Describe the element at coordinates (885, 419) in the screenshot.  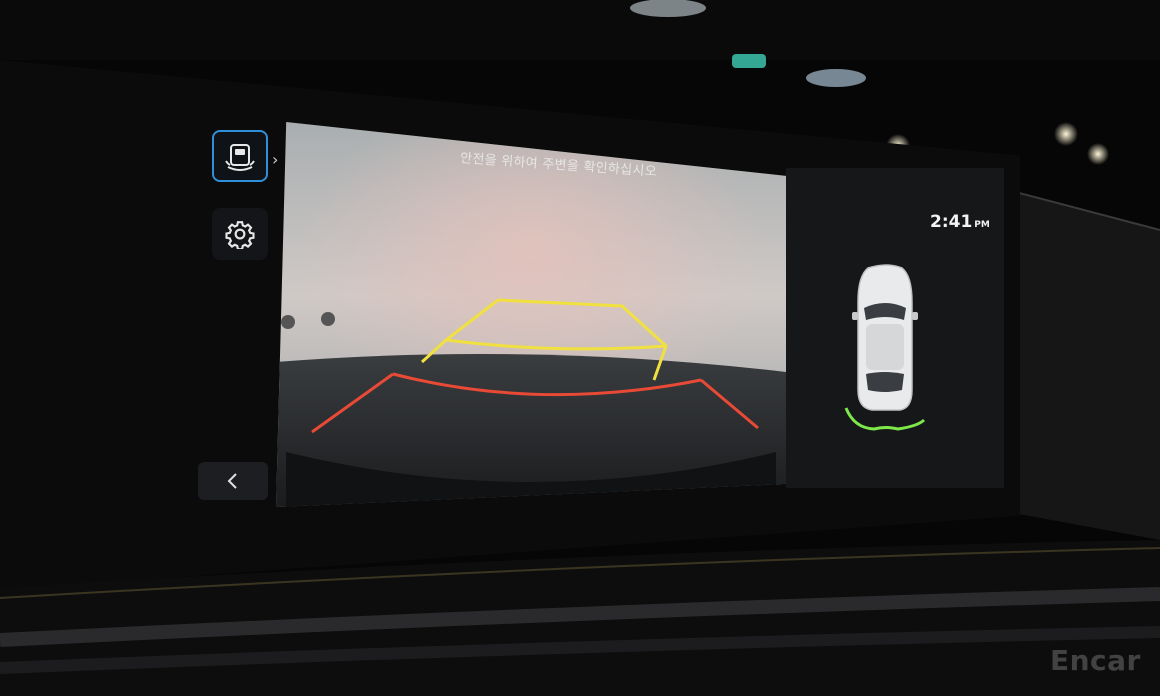
I see `rear-sensor-indicator` at that location.